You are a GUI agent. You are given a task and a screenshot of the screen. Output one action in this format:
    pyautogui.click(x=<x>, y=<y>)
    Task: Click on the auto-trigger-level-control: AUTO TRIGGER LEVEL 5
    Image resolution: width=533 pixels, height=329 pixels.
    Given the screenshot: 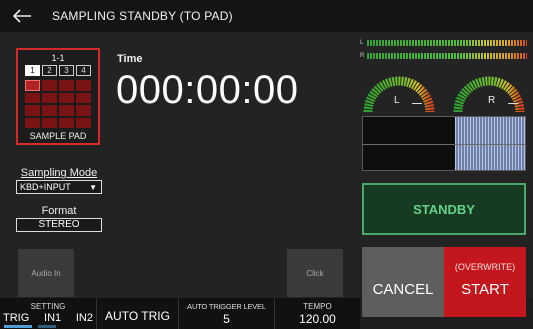 What is the action you would take?
    pyautogui.click(x=226, y=313)
    